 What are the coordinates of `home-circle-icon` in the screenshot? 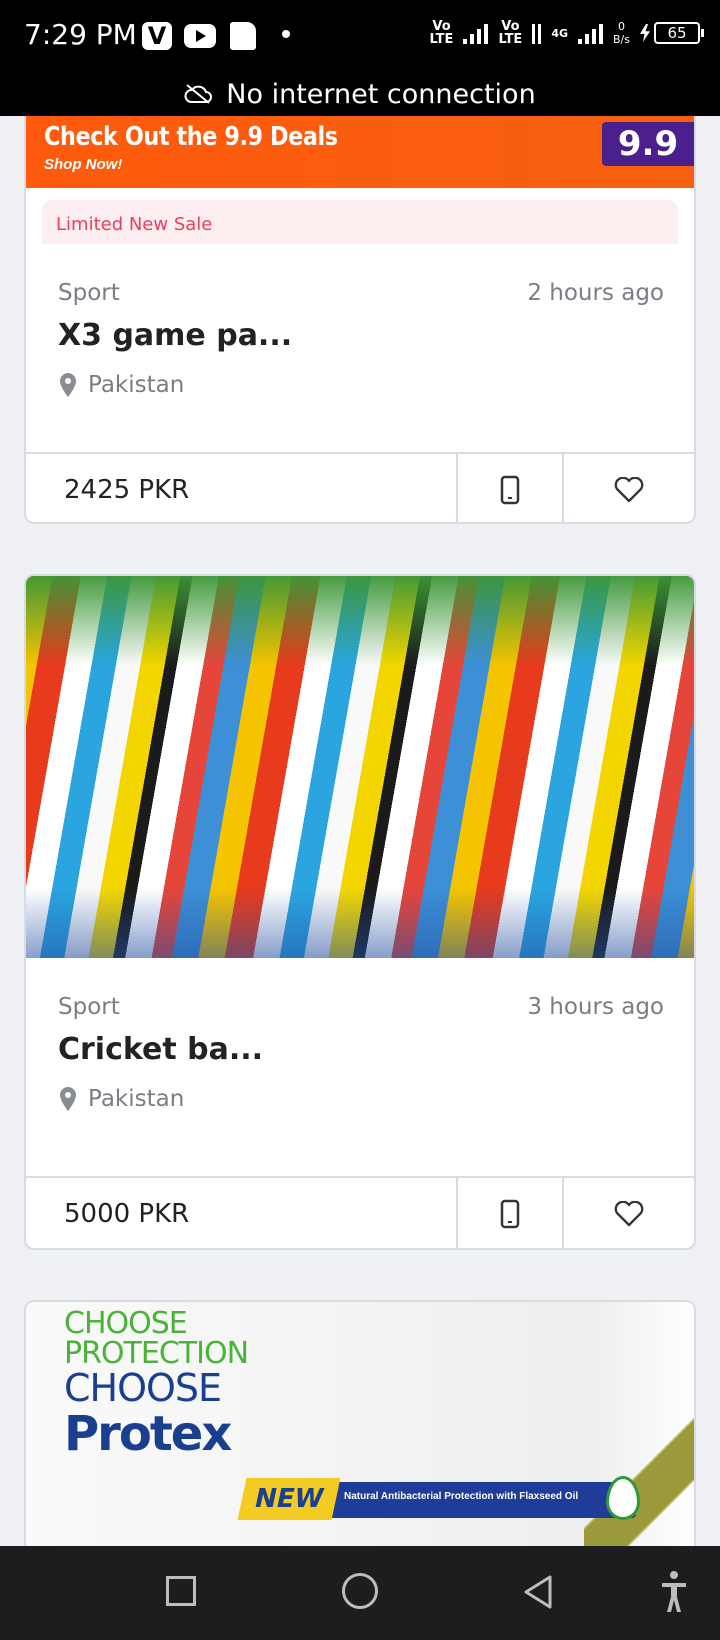 It's located at (360, 1591).